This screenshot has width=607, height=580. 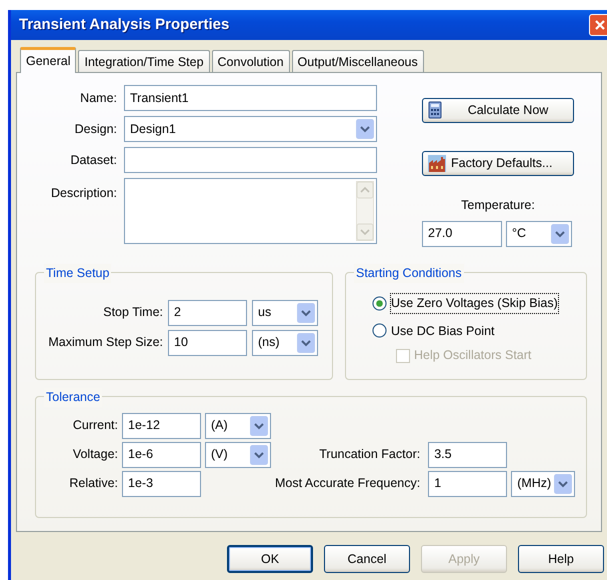 I want to click on unit-dropdown: °C, so click(x=539, y=233).